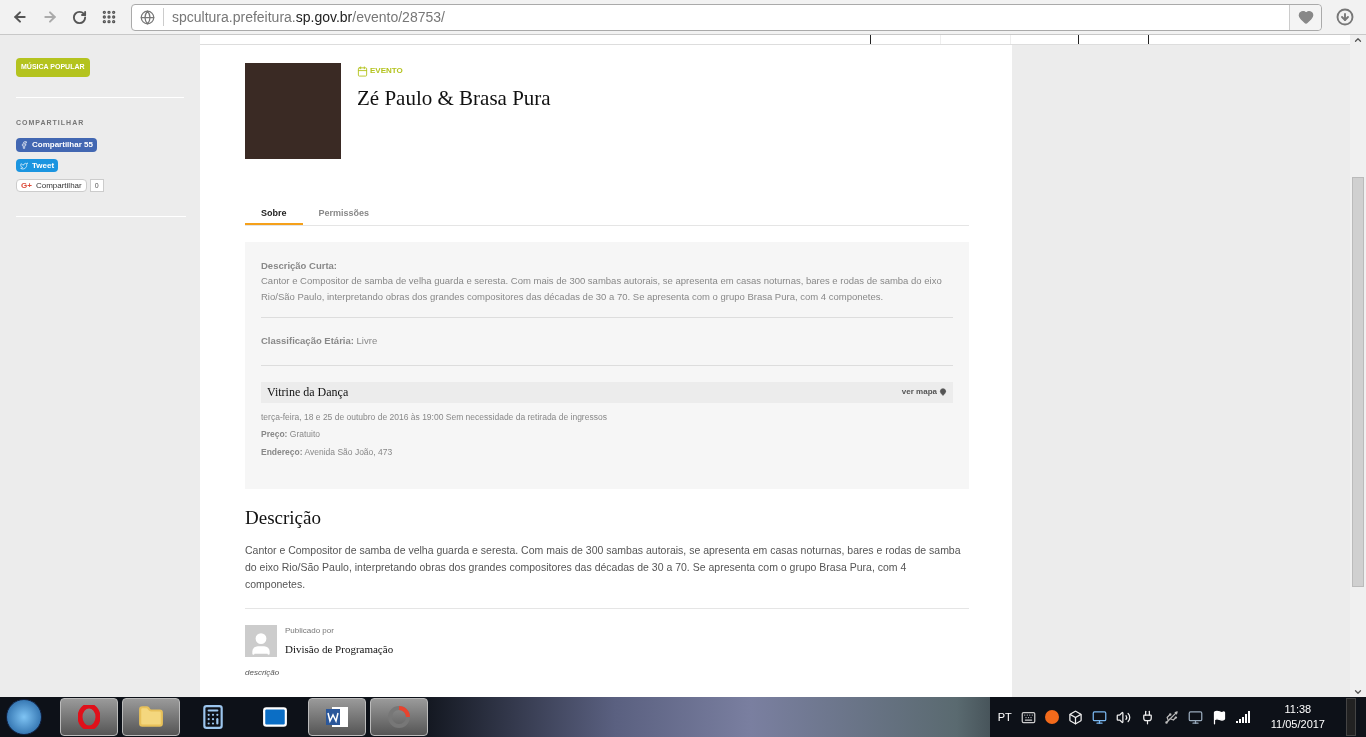  What do you see at coordinates (1358, 692) in the screenshot?
I see `scroll-down-icon` at bounding box center [1358, 692].